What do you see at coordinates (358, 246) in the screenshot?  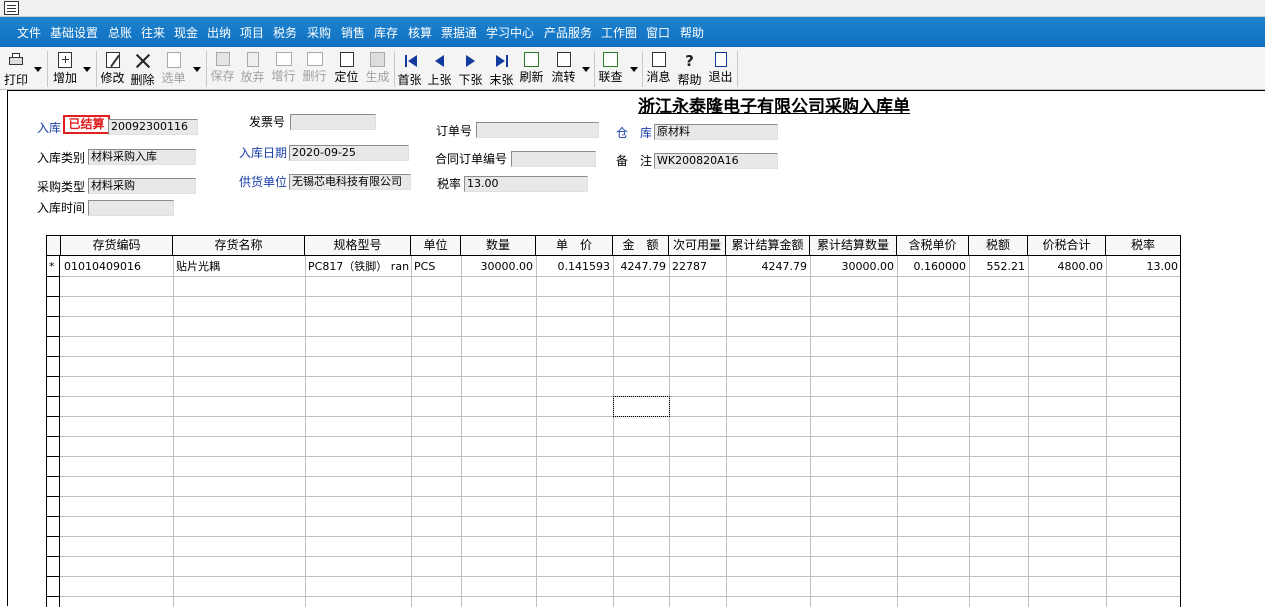 I see `column-header-spec: 规格型号` at bounding box center [358, 246].